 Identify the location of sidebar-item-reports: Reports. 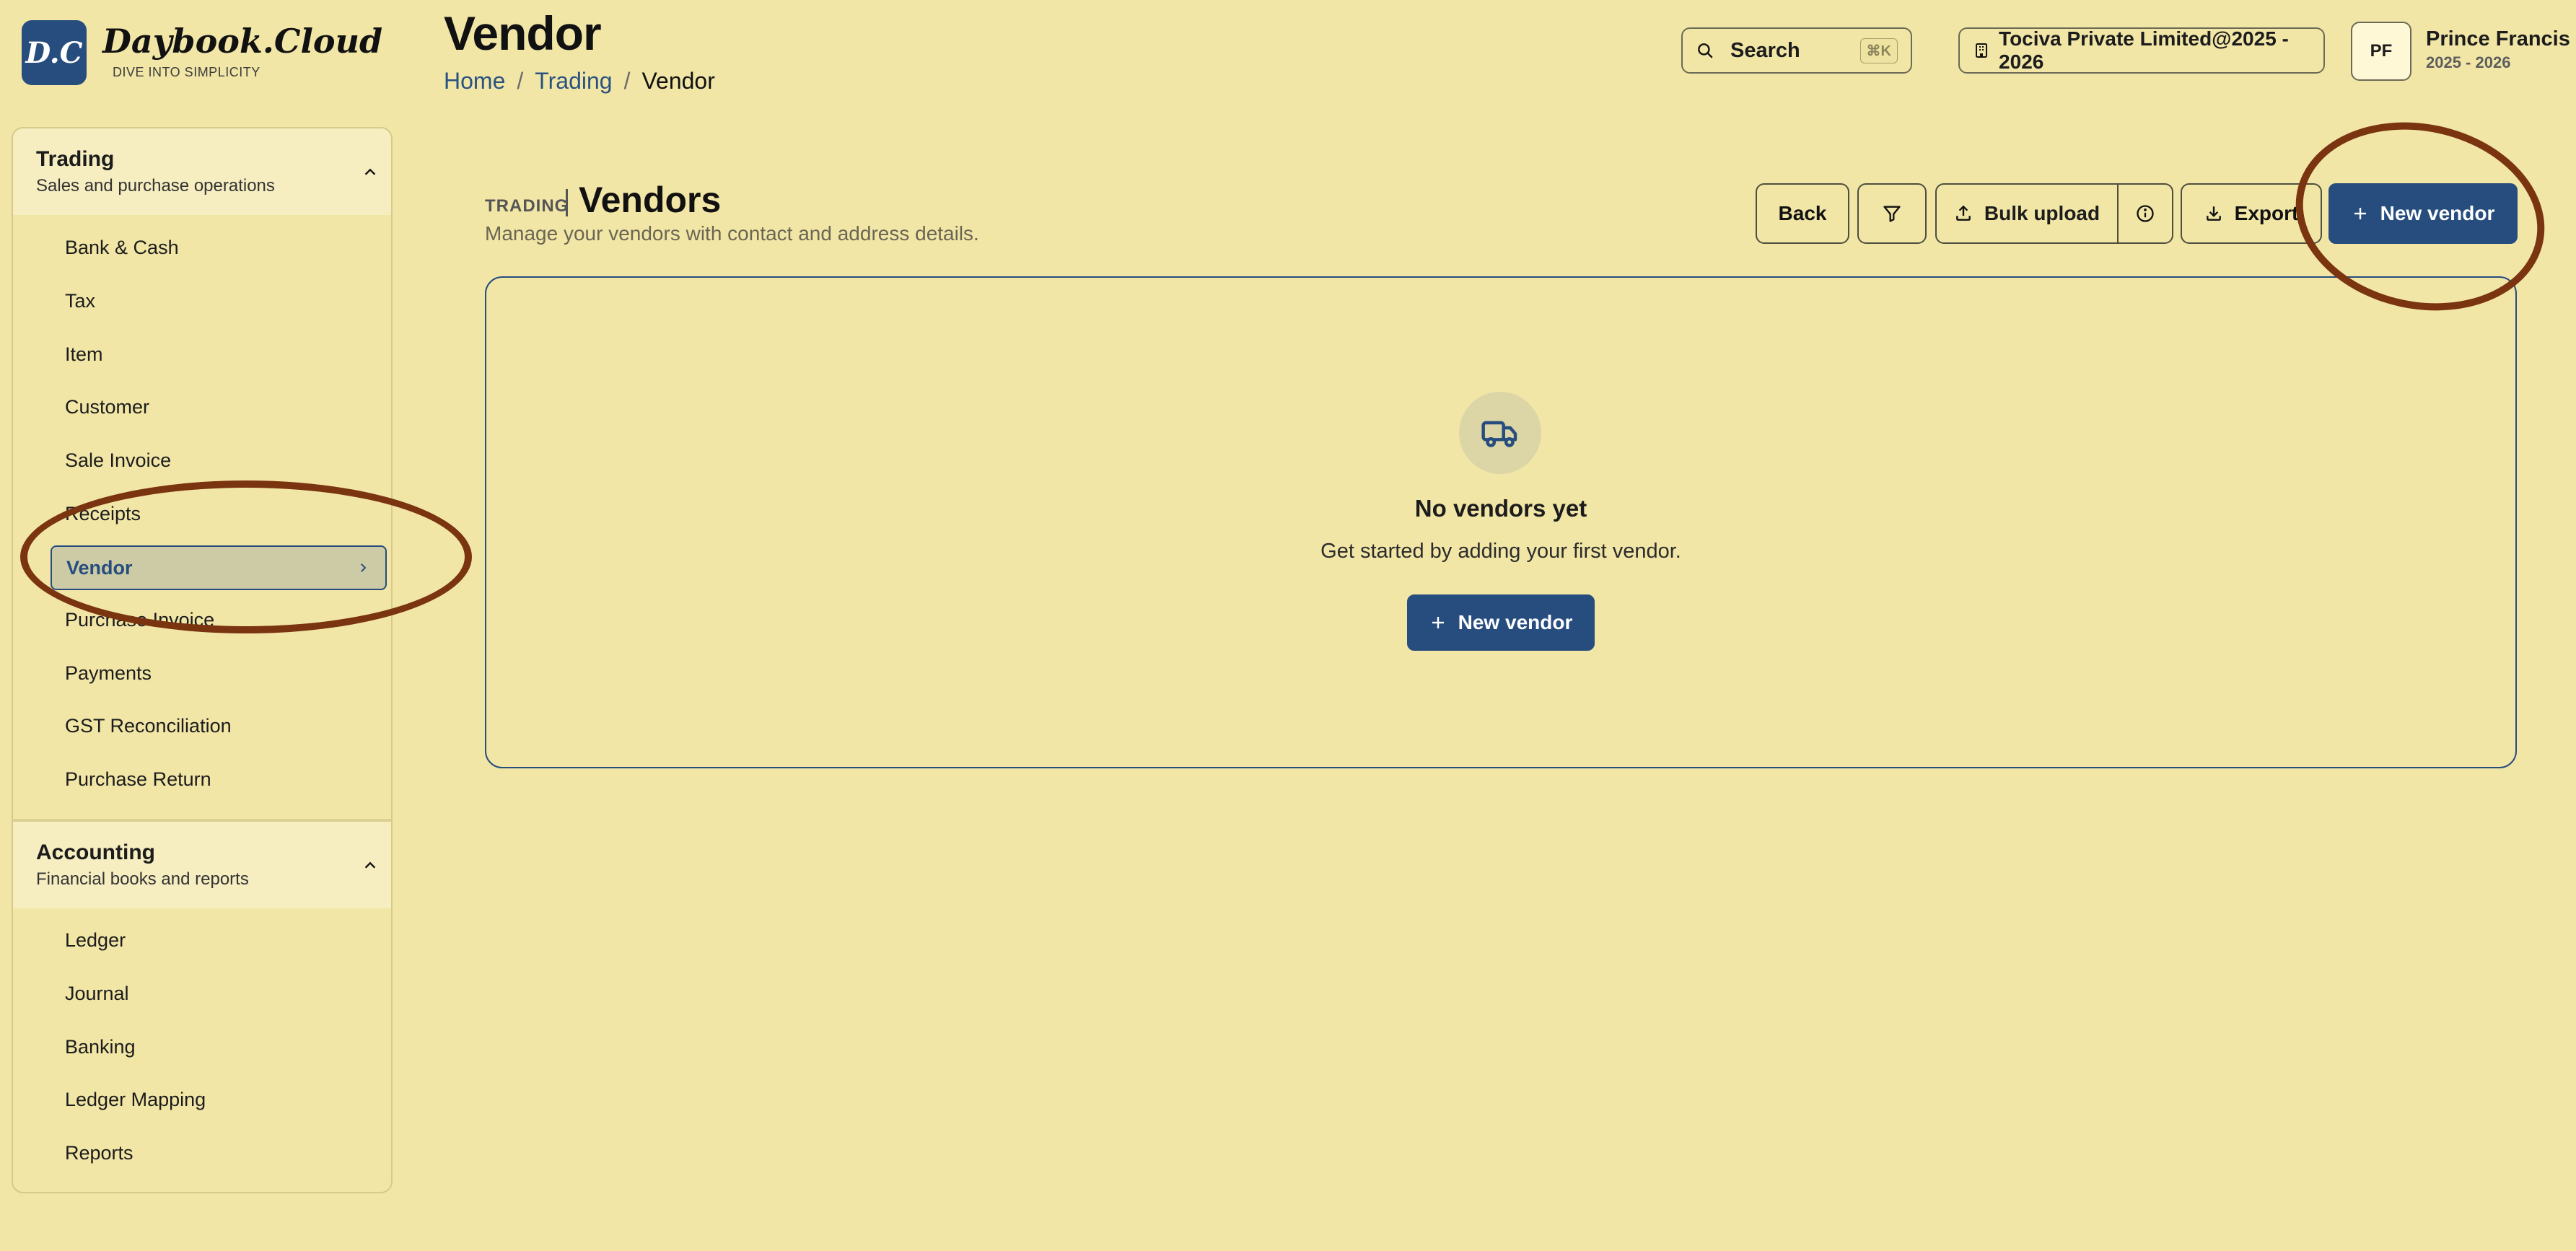
(99, 1153).